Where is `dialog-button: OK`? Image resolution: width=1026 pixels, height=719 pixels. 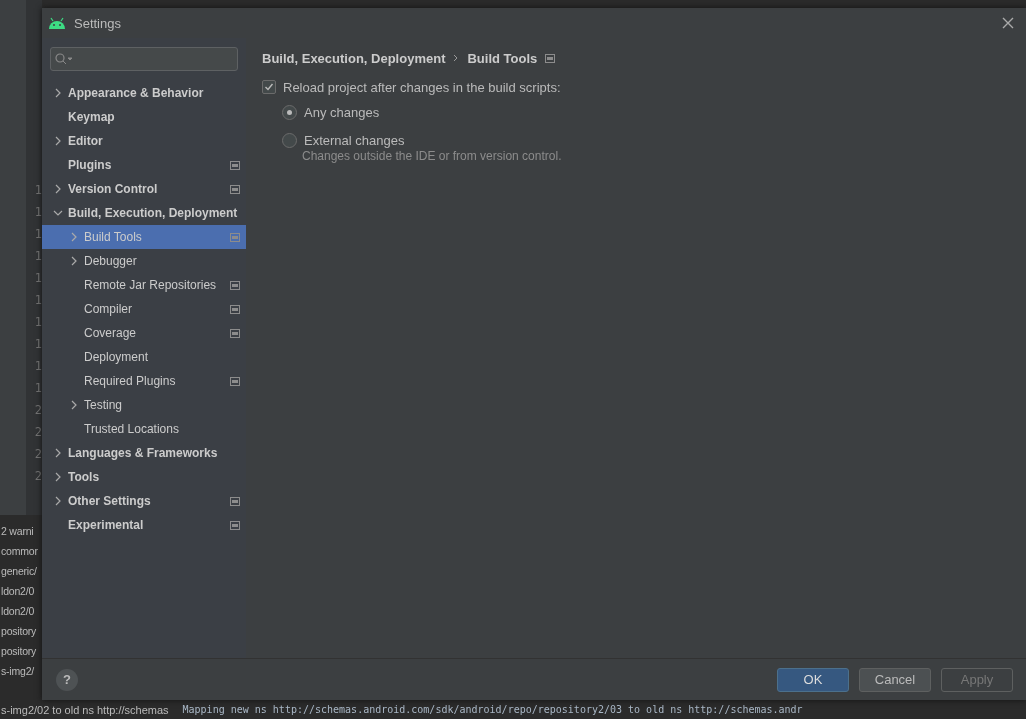
dialog-button: OK is located at coordinates (813, 679).